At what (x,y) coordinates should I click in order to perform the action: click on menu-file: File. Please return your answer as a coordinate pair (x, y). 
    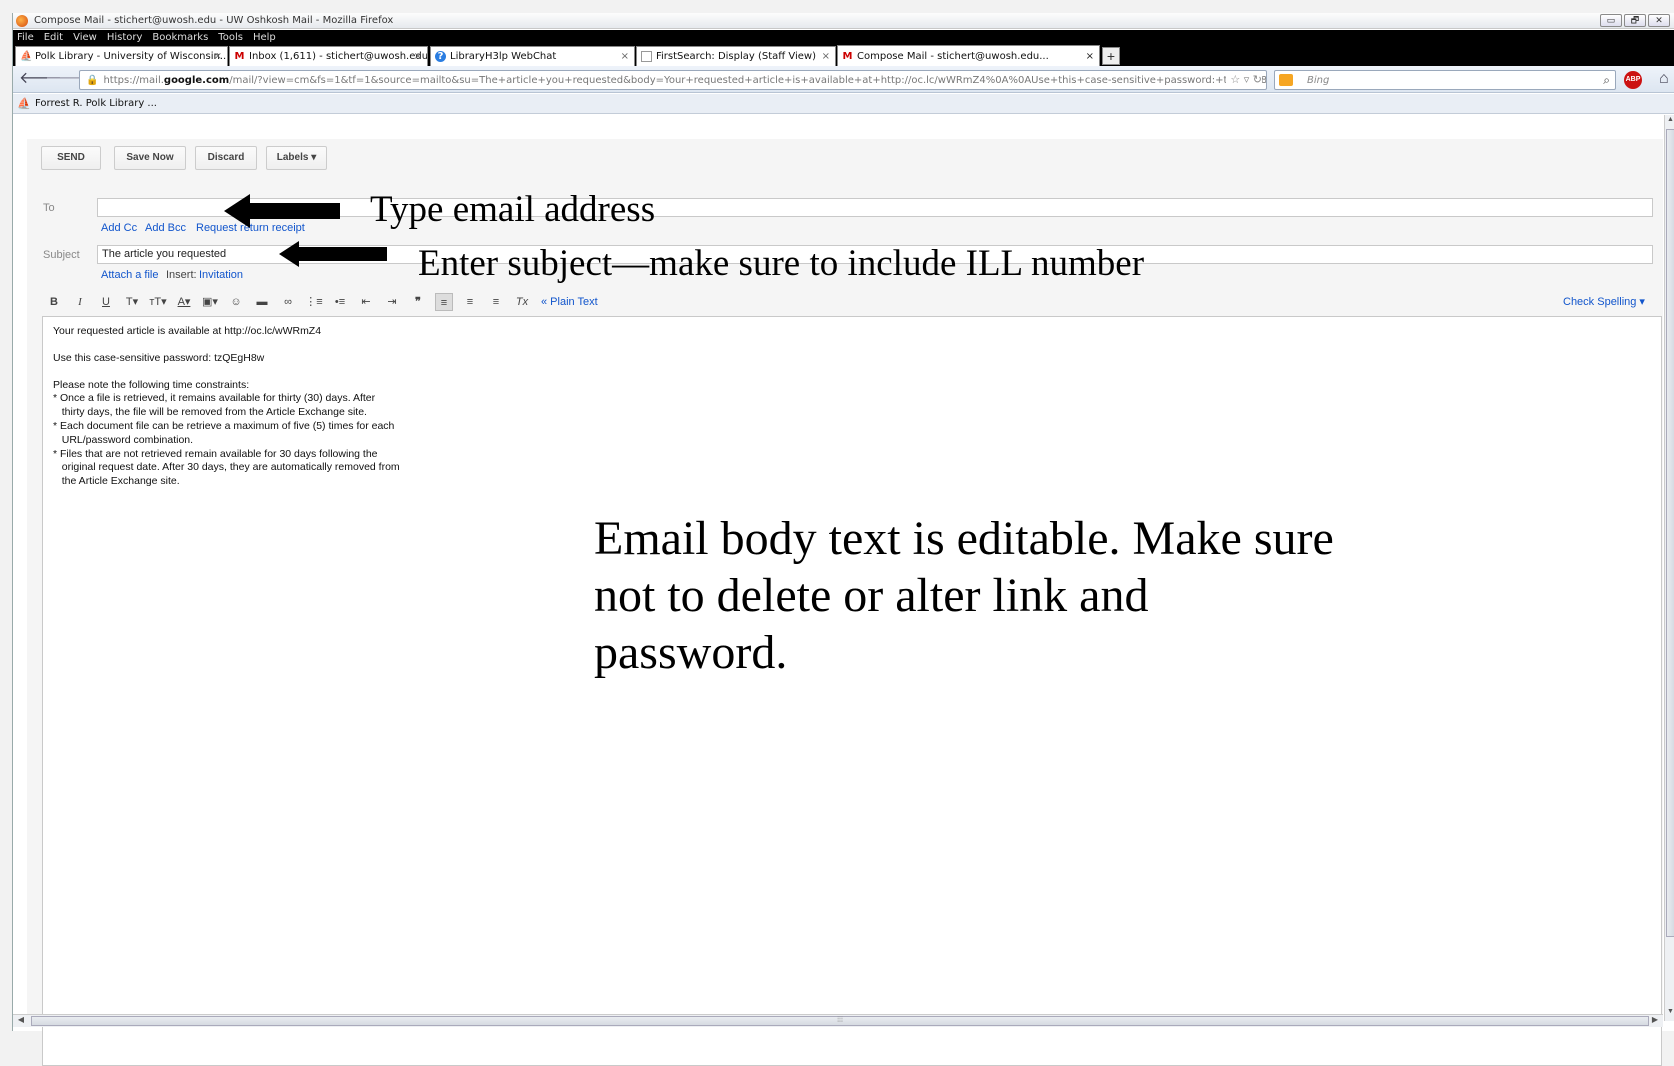
    Looking at the image, I should click on (25, 37).